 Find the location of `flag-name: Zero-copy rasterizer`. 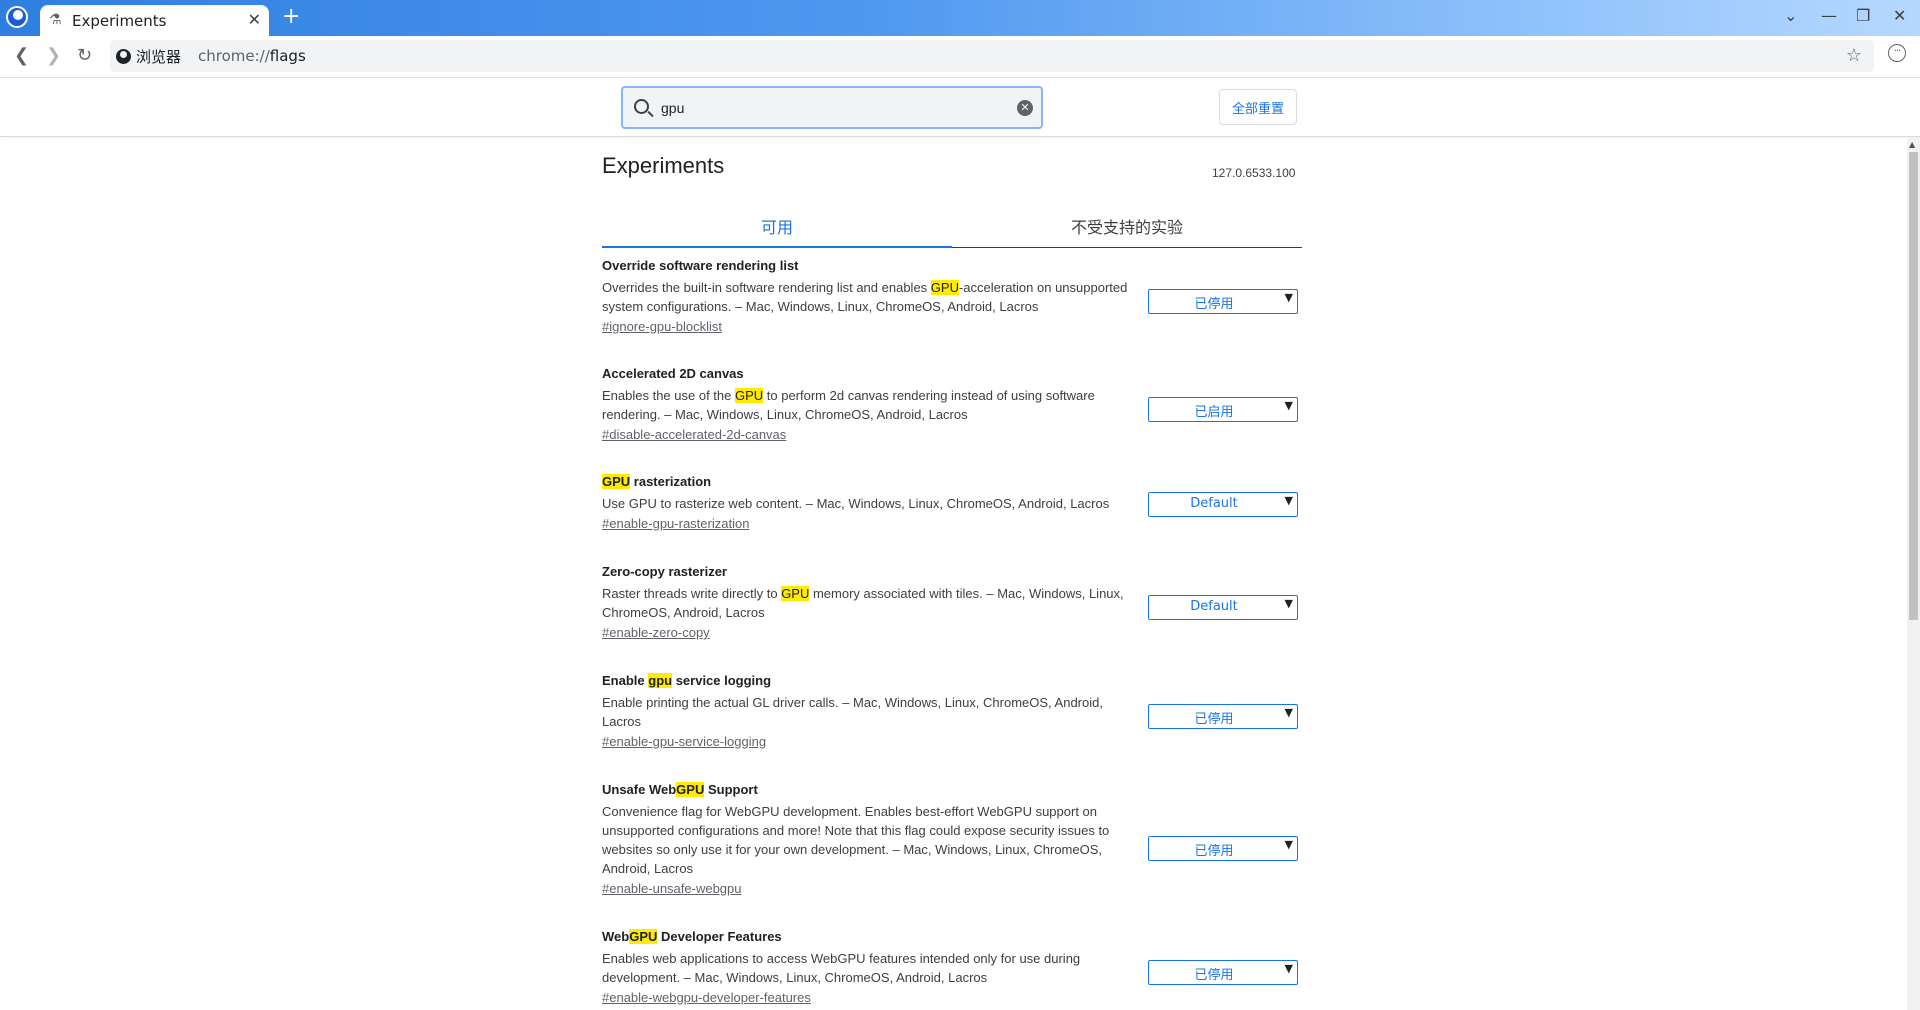

flag-name: Zero-copy rasterizer is located at coordinates (952, 571).